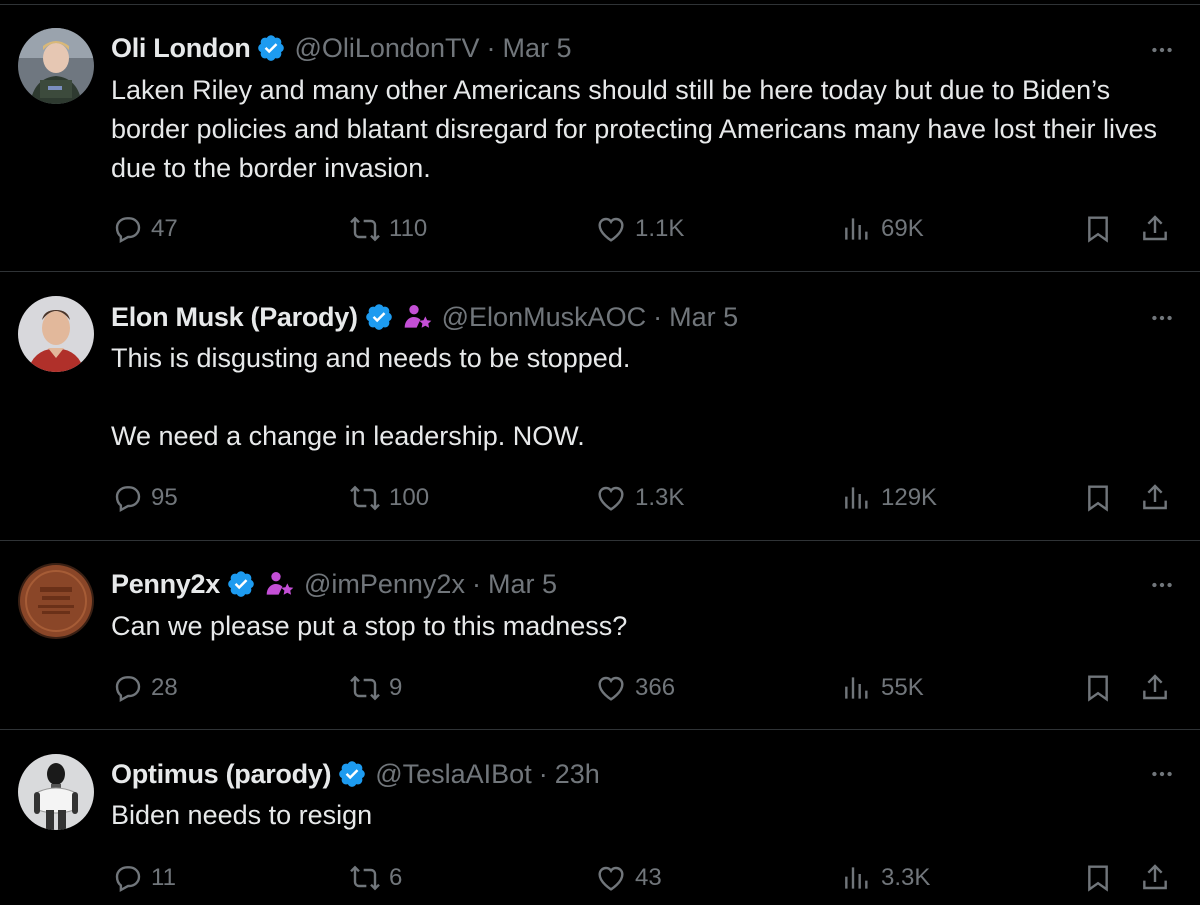 Image resolution: width=1200 pixels, height=905 pixels. What do you see at coordinates (164, 497) in the screenshot?
I see `reply-count: 95` at bounding box center [164, 497].